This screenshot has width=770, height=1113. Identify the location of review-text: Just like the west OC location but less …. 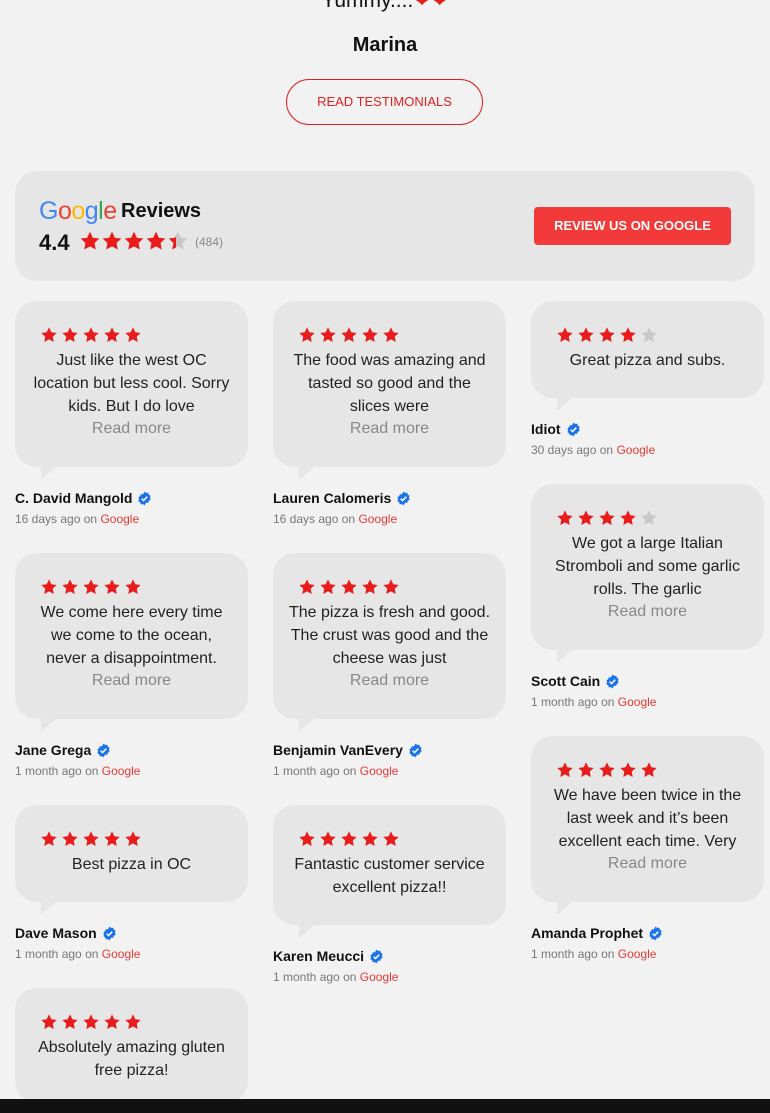
(131, 383).